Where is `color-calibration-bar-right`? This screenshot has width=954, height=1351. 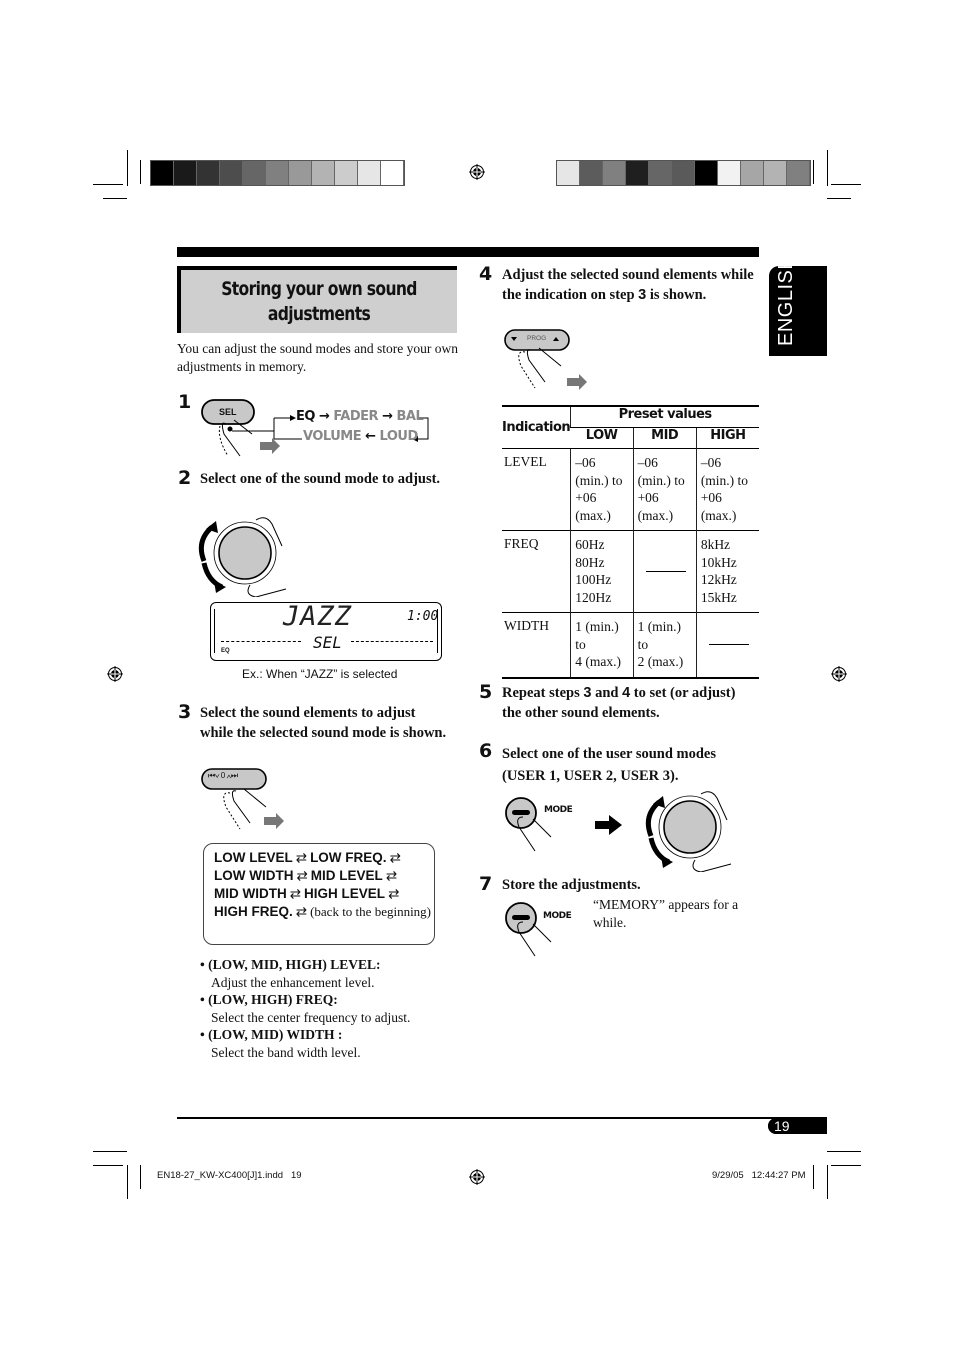
color-calibration-bar-right is located at coordinates (683, 173).